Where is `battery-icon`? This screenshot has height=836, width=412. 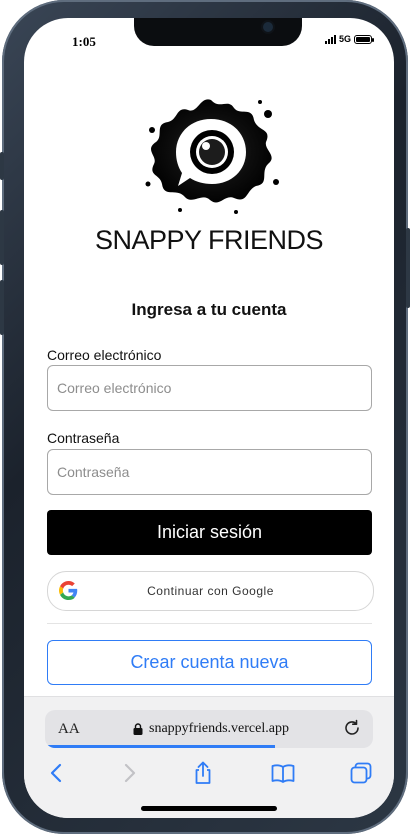 battery-icon is located at coordinates (364, 39).